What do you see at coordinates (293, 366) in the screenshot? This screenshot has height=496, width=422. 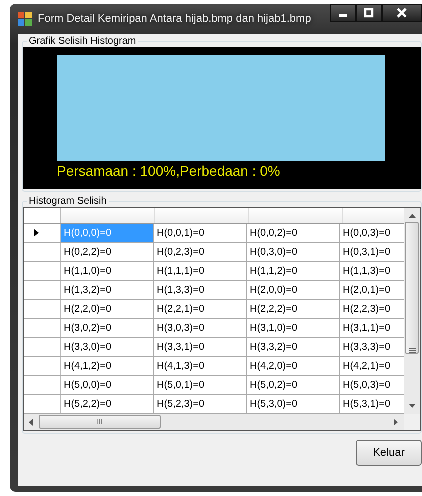 I see `table-cell: H(4,2,0)=0` at bounding box center [293, 366].